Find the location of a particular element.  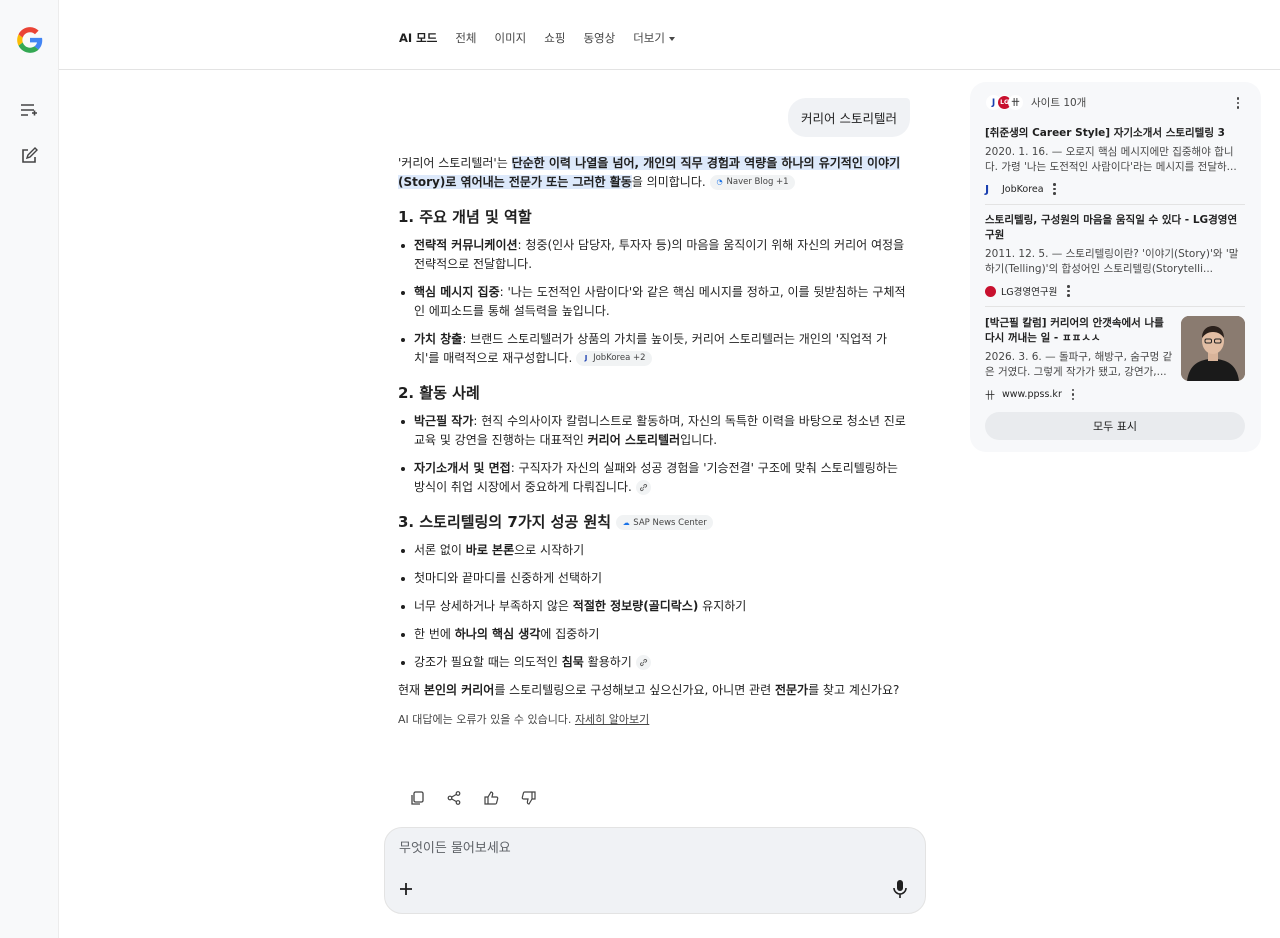

source-site-name: LG경영연구원 is located at coordinates (1029, 292).